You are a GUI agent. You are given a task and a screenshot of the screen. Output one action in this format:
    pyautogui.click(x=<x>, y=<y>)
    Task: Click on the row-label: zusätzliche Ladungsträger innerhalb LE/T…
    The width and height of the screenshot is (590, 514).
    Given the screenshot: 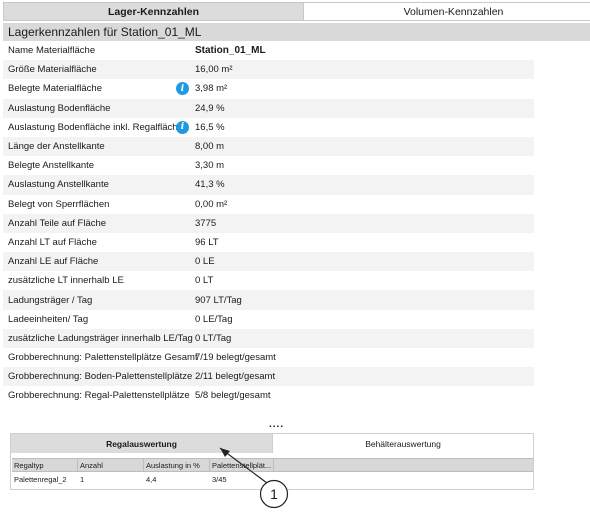 What is the action you would take?
    pyautogui.click(x=100, y=338)
    